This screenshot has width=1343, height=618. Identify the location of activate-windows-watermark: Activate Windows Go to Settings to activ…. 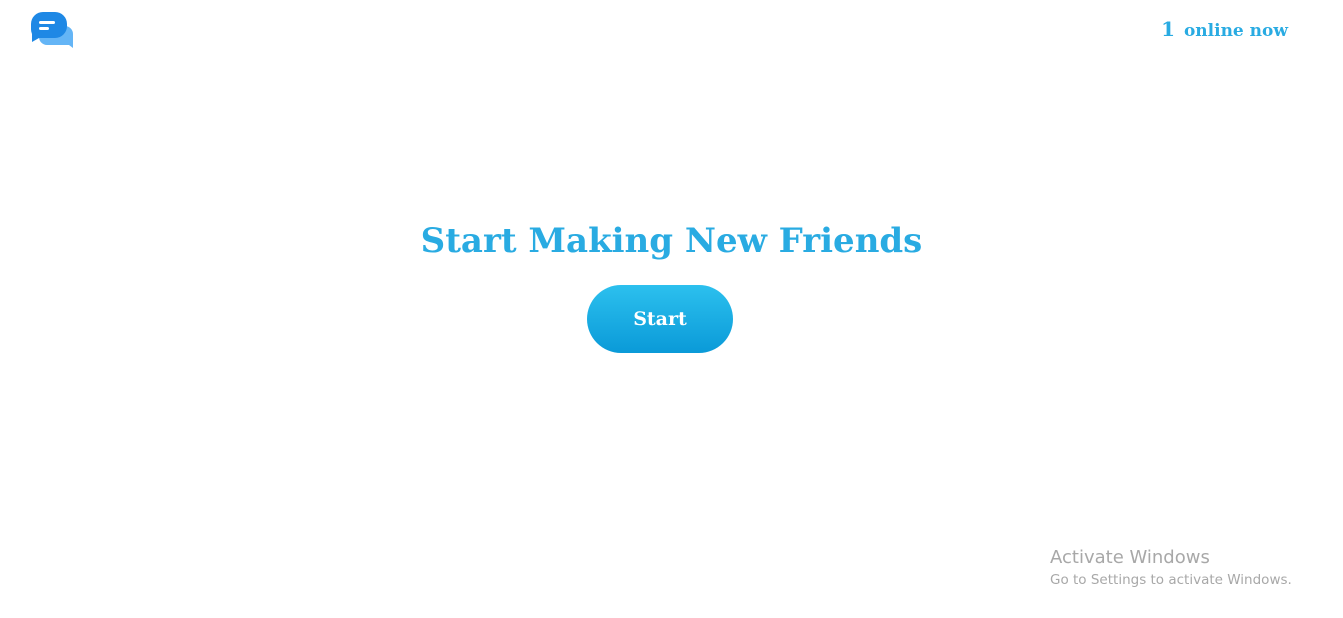
(1171, 568).